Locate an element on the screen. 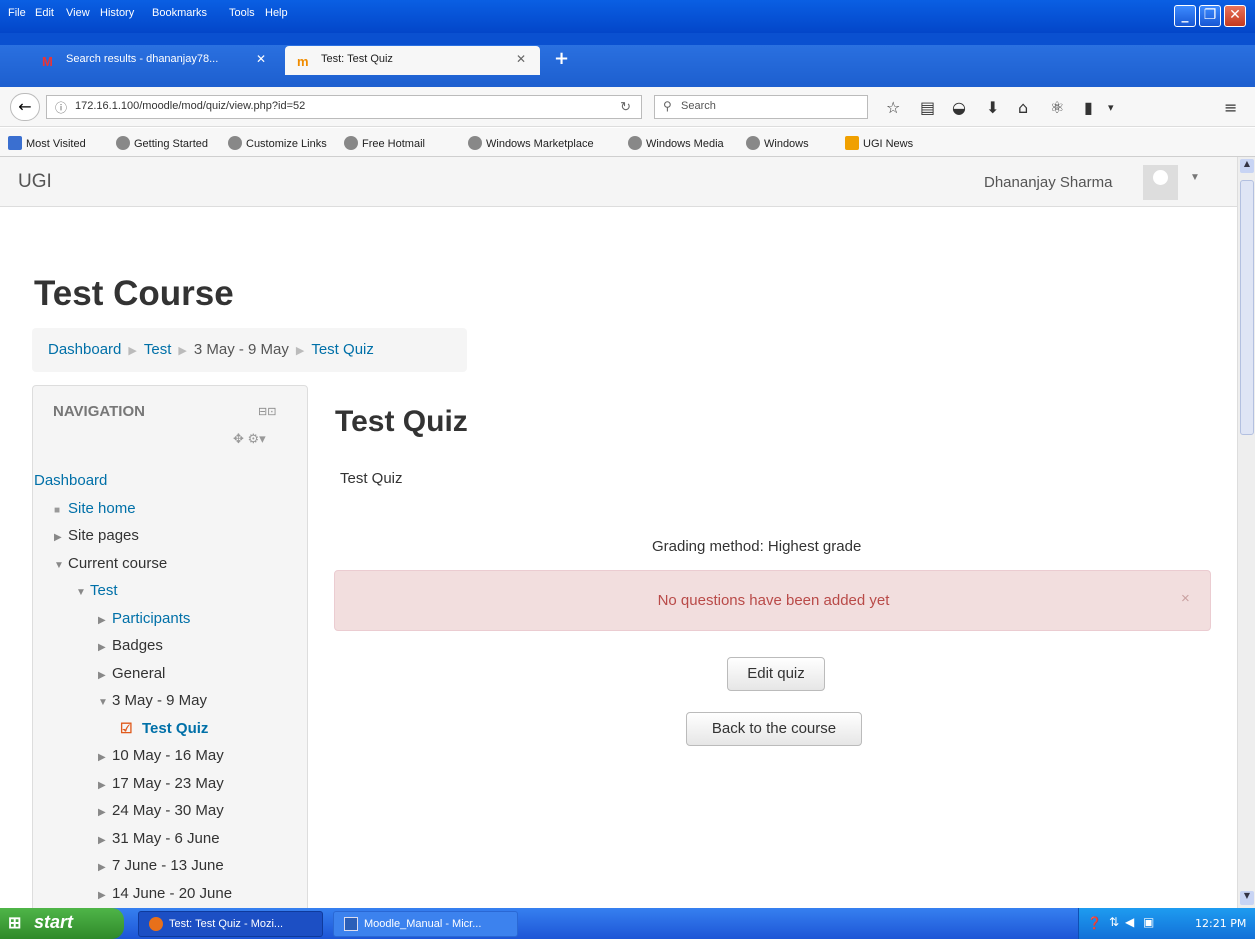 Image resolution: width=1255 pixels, height=939 pixels. alert-message: No questions have been added yet is located at coordinates (773, 600).